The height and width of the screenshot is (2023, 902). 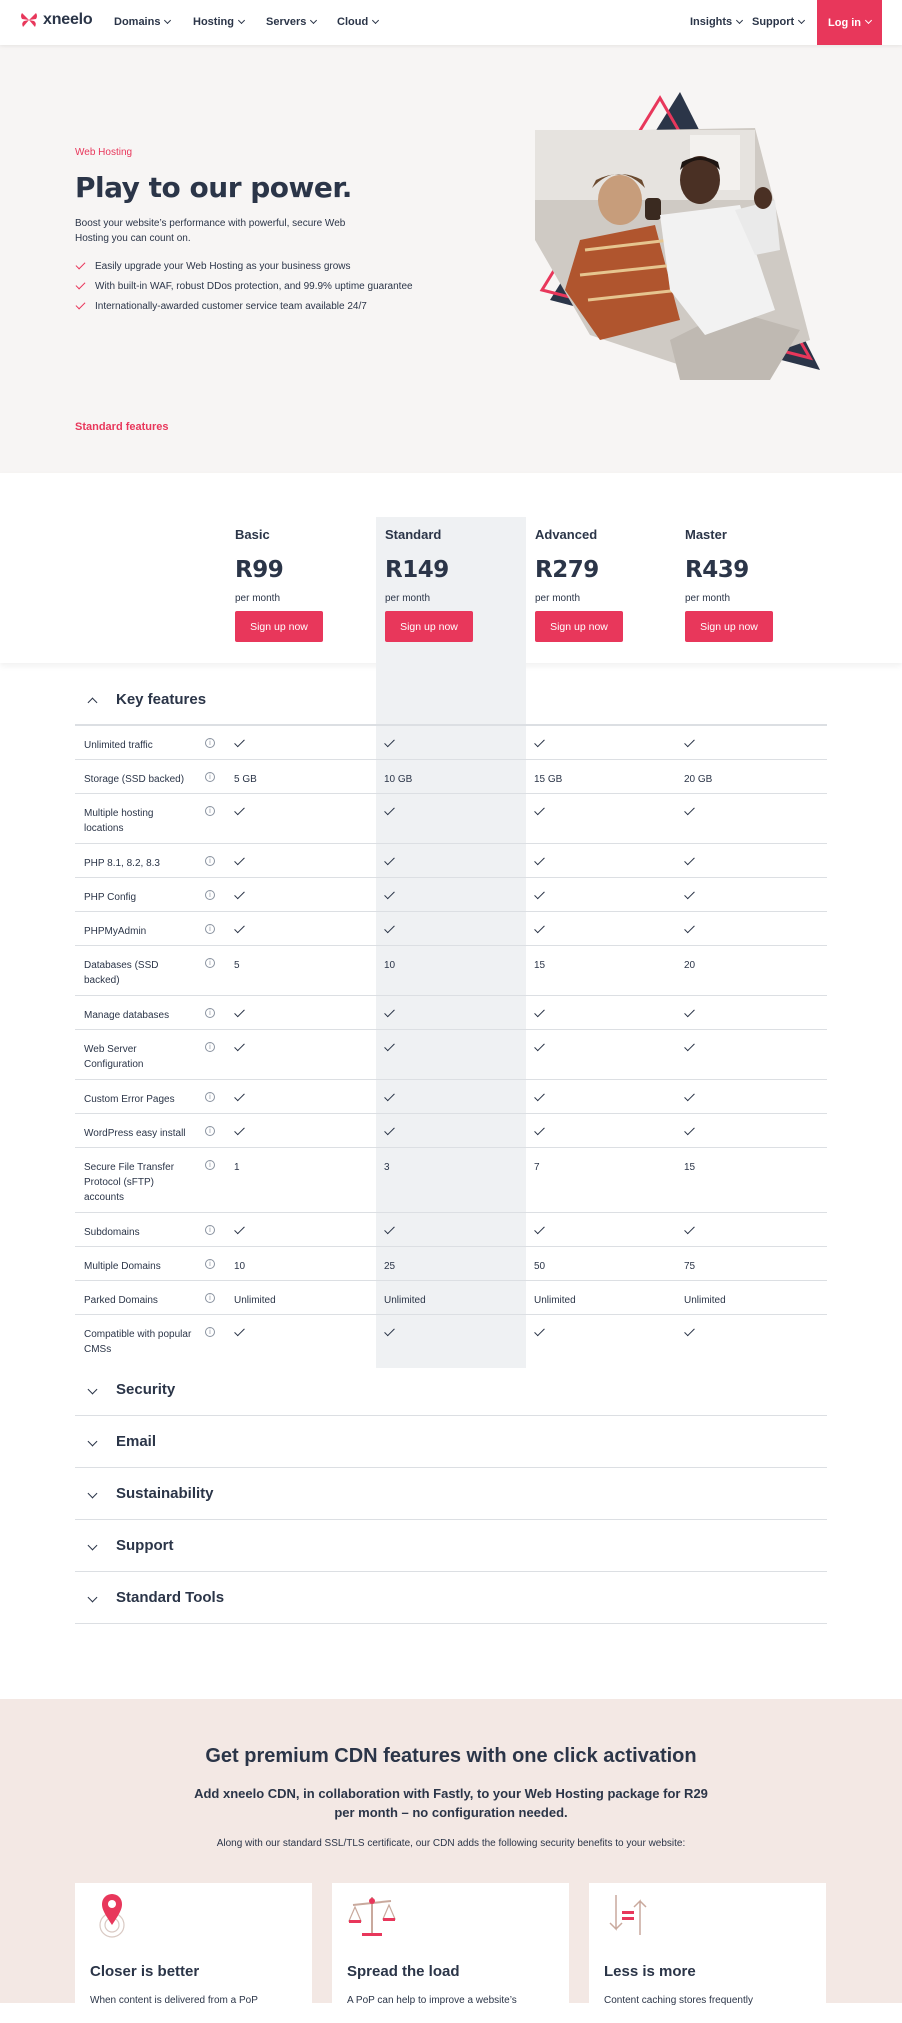 What do you see at coordinates (219, 22) in the screenshot?
I see `nav-hosting: Hosting` at bounding box center [219, 22].